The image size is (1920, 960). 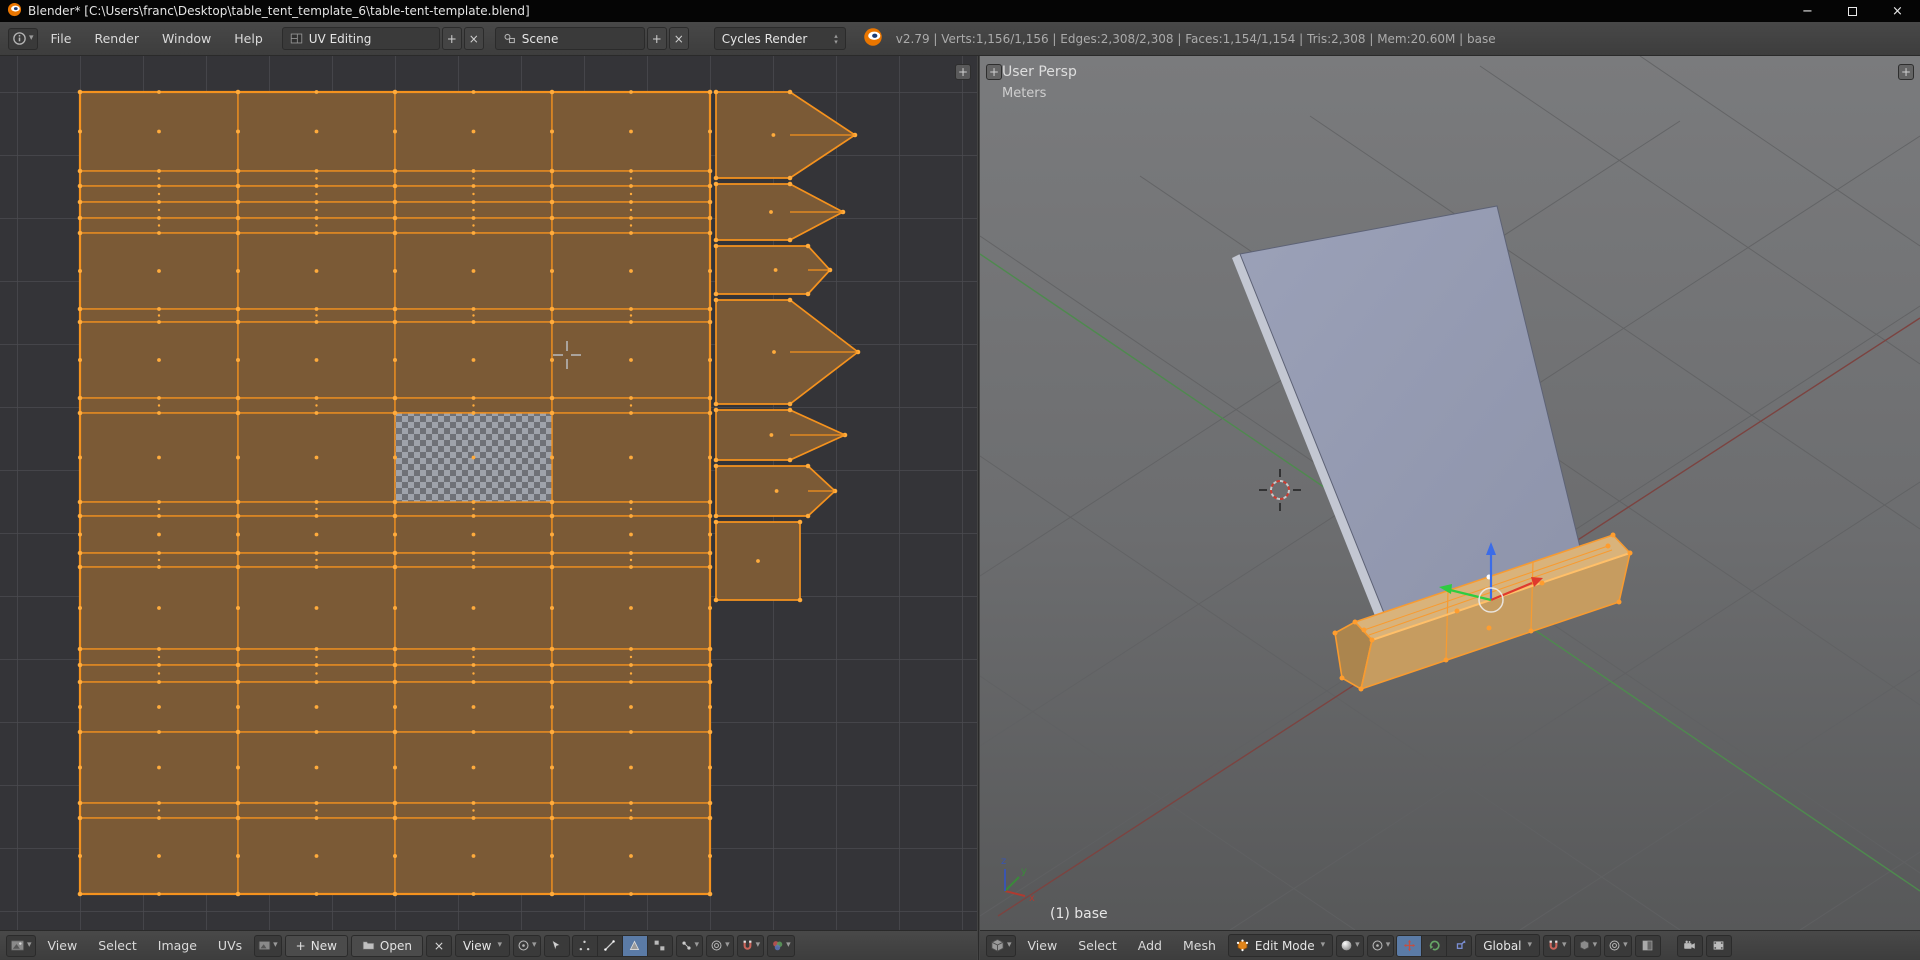 I want to click on unit-system-overlay: Meters, so click(x=1024, y=93).